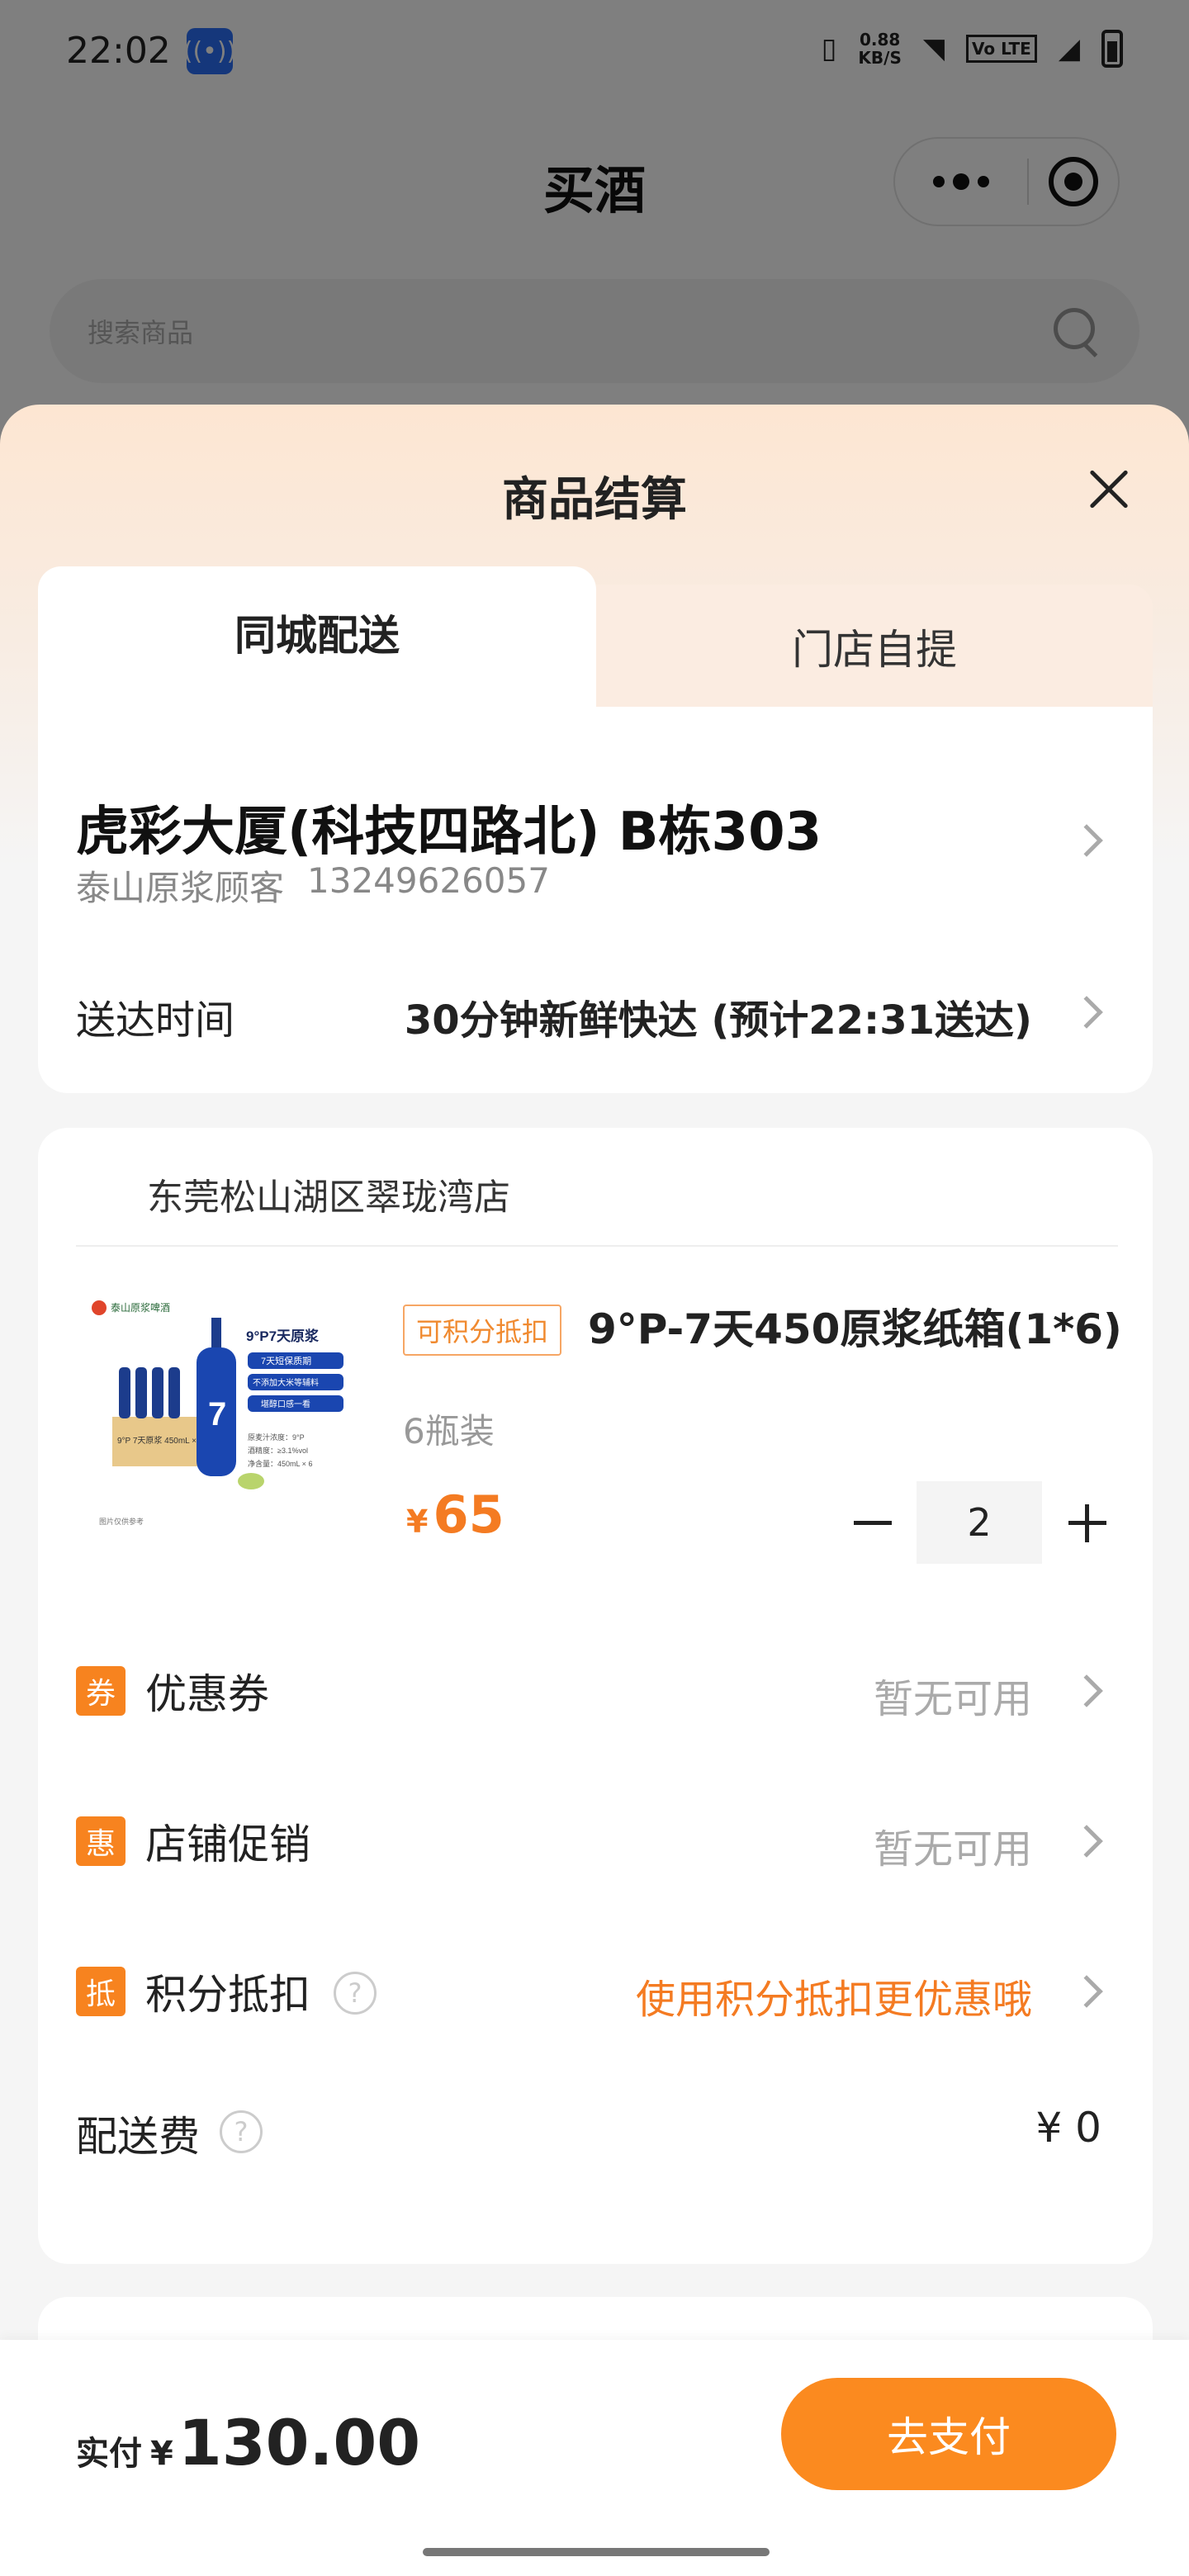 Image resolution: width=1189 pixels, height=2576 pixels. What do you see at coordinates (216, 1334) in the screenshot?
I see `bottle-neck-shape` at bounding box center [216, 1334].